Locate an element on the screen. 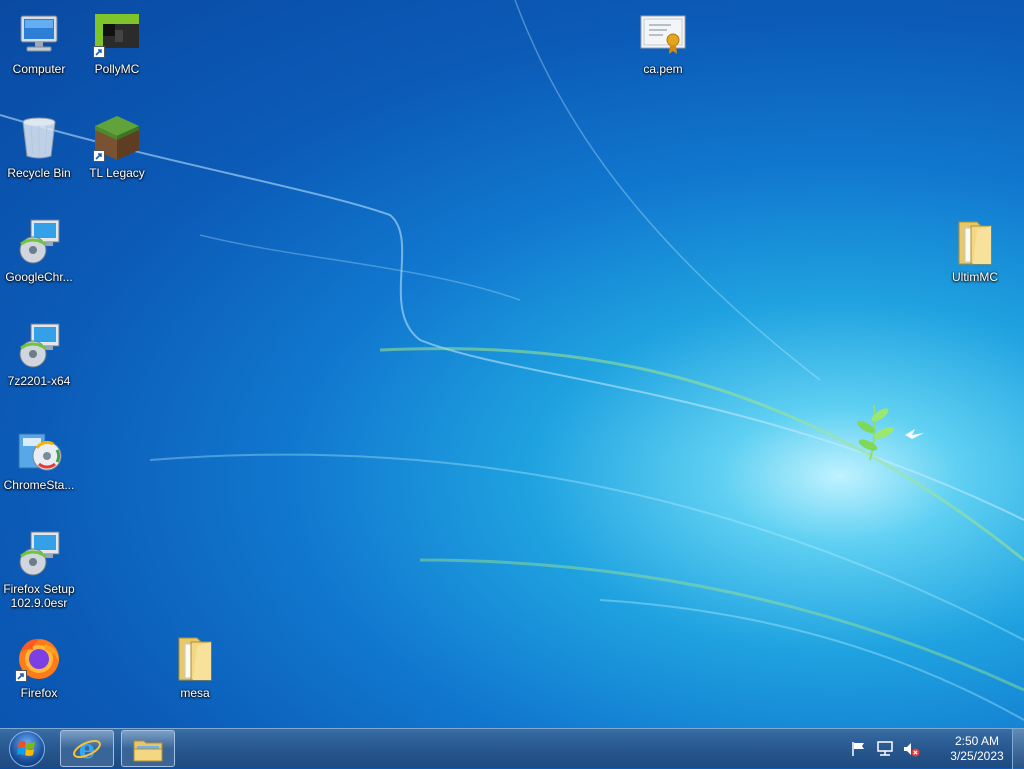  desktop-icon-firefox: Firefox is located at coordinates (39, 672).